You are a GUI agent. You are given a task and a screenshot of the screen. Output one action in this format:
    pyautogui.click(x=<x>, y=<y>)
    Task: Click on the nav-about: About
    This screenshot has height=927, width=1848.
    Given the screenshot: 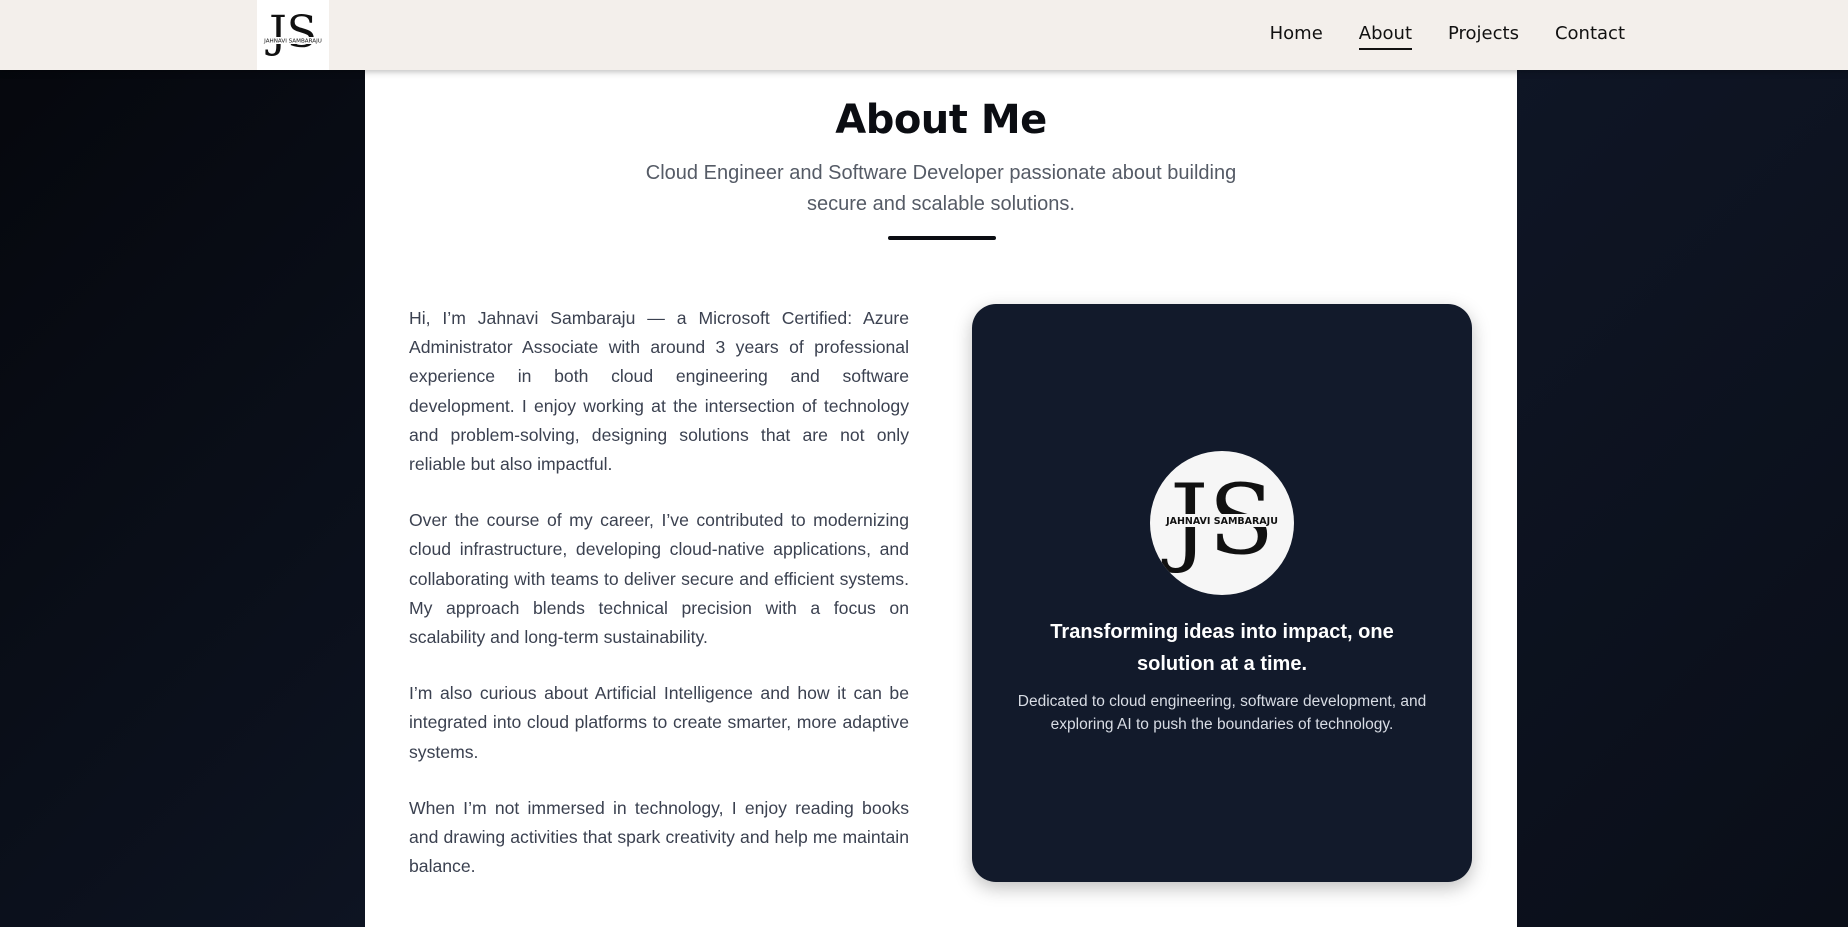 What is the action you would take?
    pyautogui.click(x=1385, y=36)
    